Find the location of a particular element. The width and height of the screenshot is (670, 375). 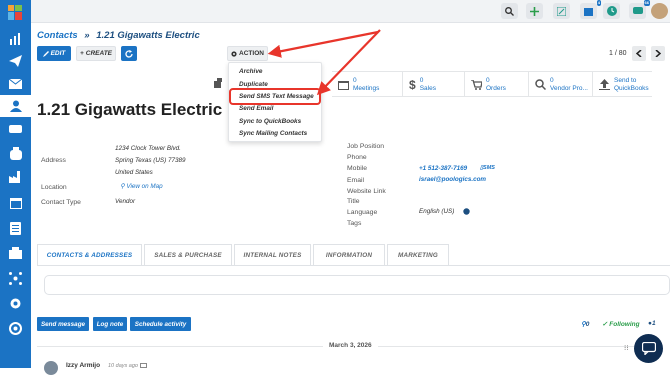

network-icon is located at coordinates (15, 278).